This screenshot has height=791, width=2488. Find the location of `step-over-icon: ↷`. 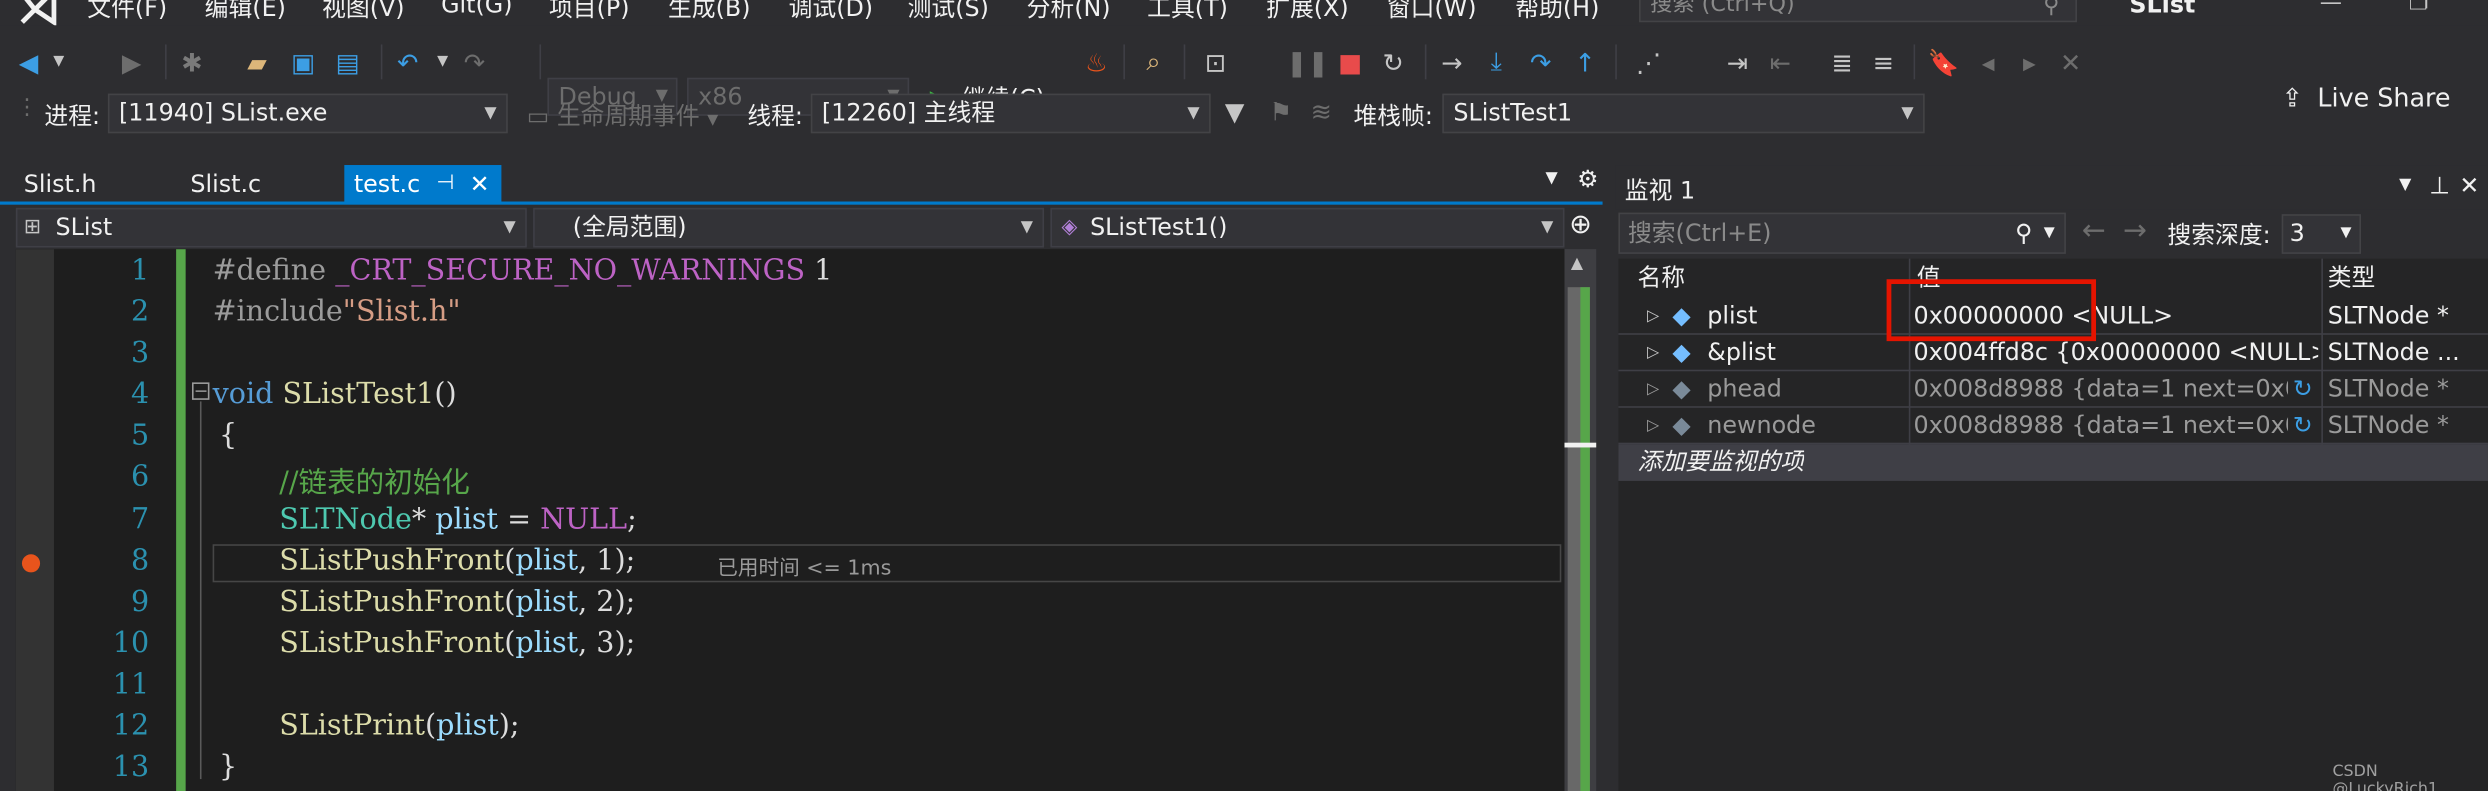

step-over-icon: ↷ is located at coordinates (1540, 62).